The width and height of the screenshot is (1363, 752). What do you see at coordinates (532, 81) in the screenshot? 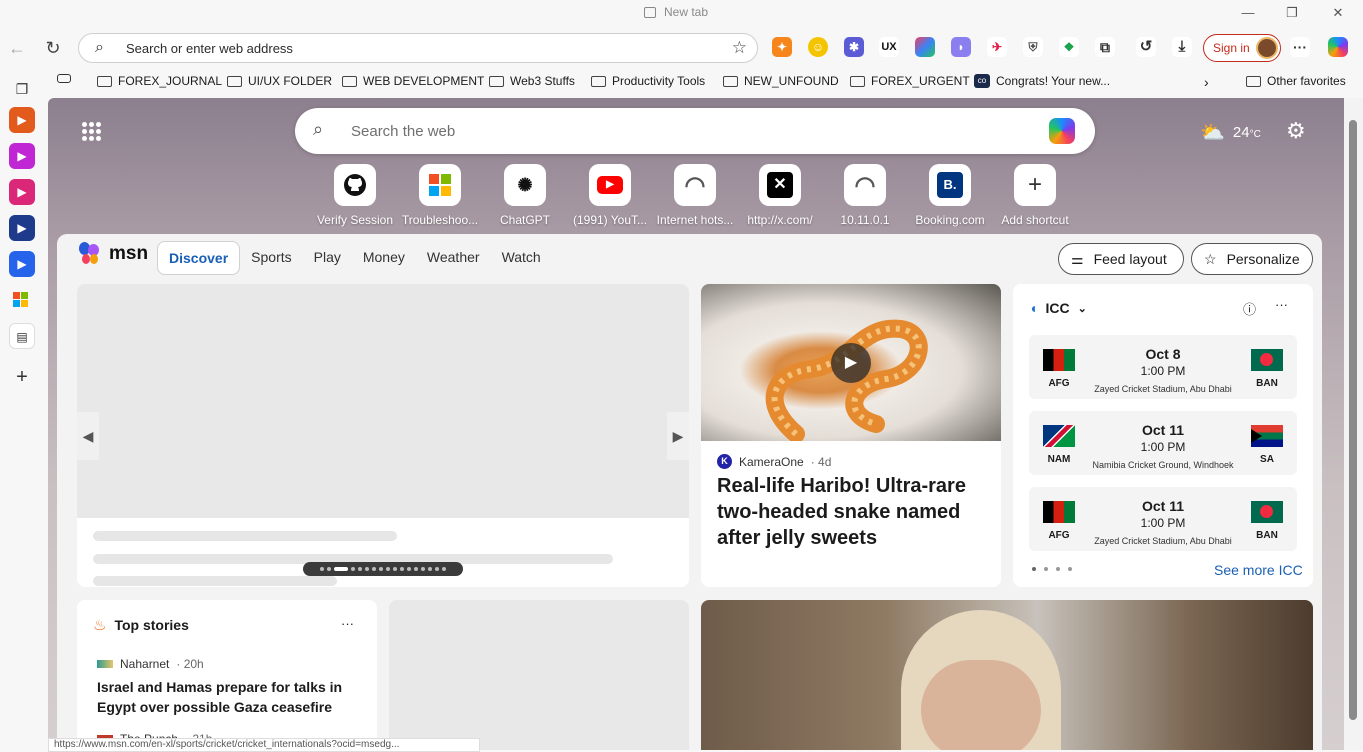
I see `favorite-folder: Web3 Stuffs` at bounding box center [532, 81].